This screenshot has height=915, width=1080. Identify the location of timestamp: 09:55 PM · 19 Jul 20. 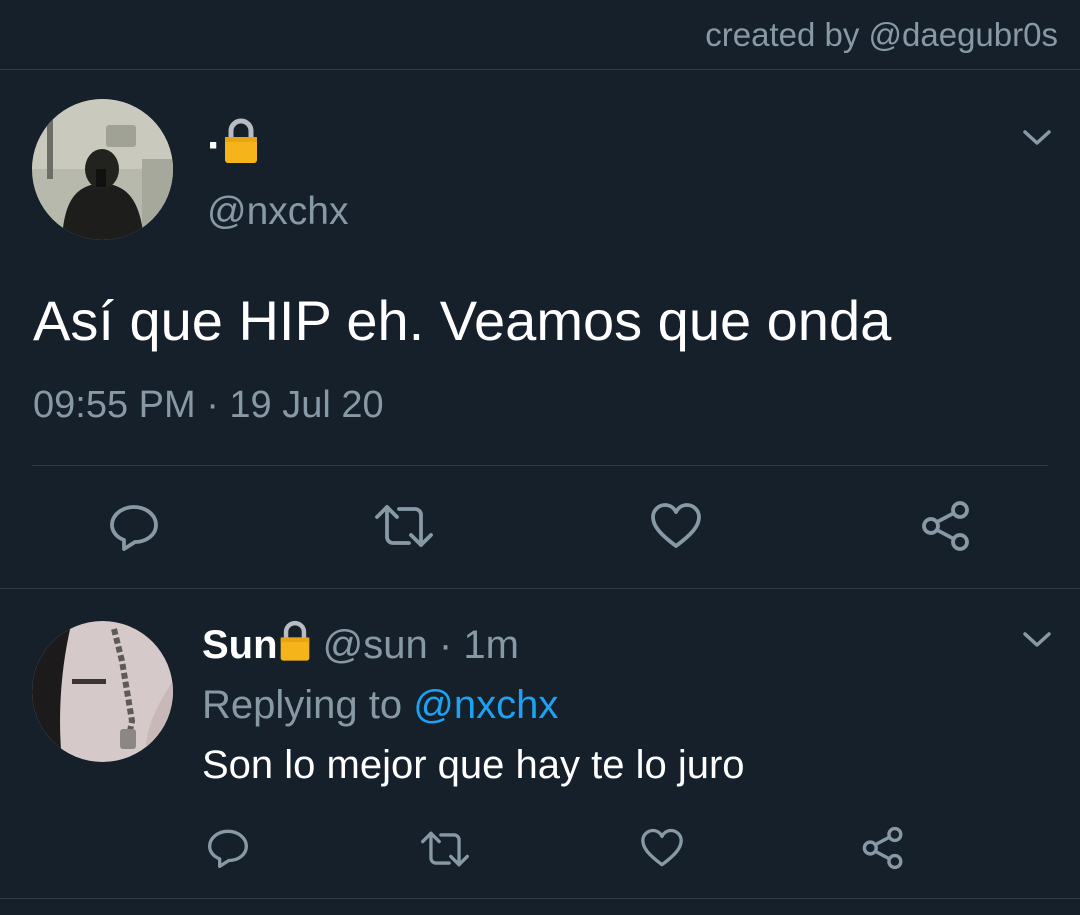
(208, 405).